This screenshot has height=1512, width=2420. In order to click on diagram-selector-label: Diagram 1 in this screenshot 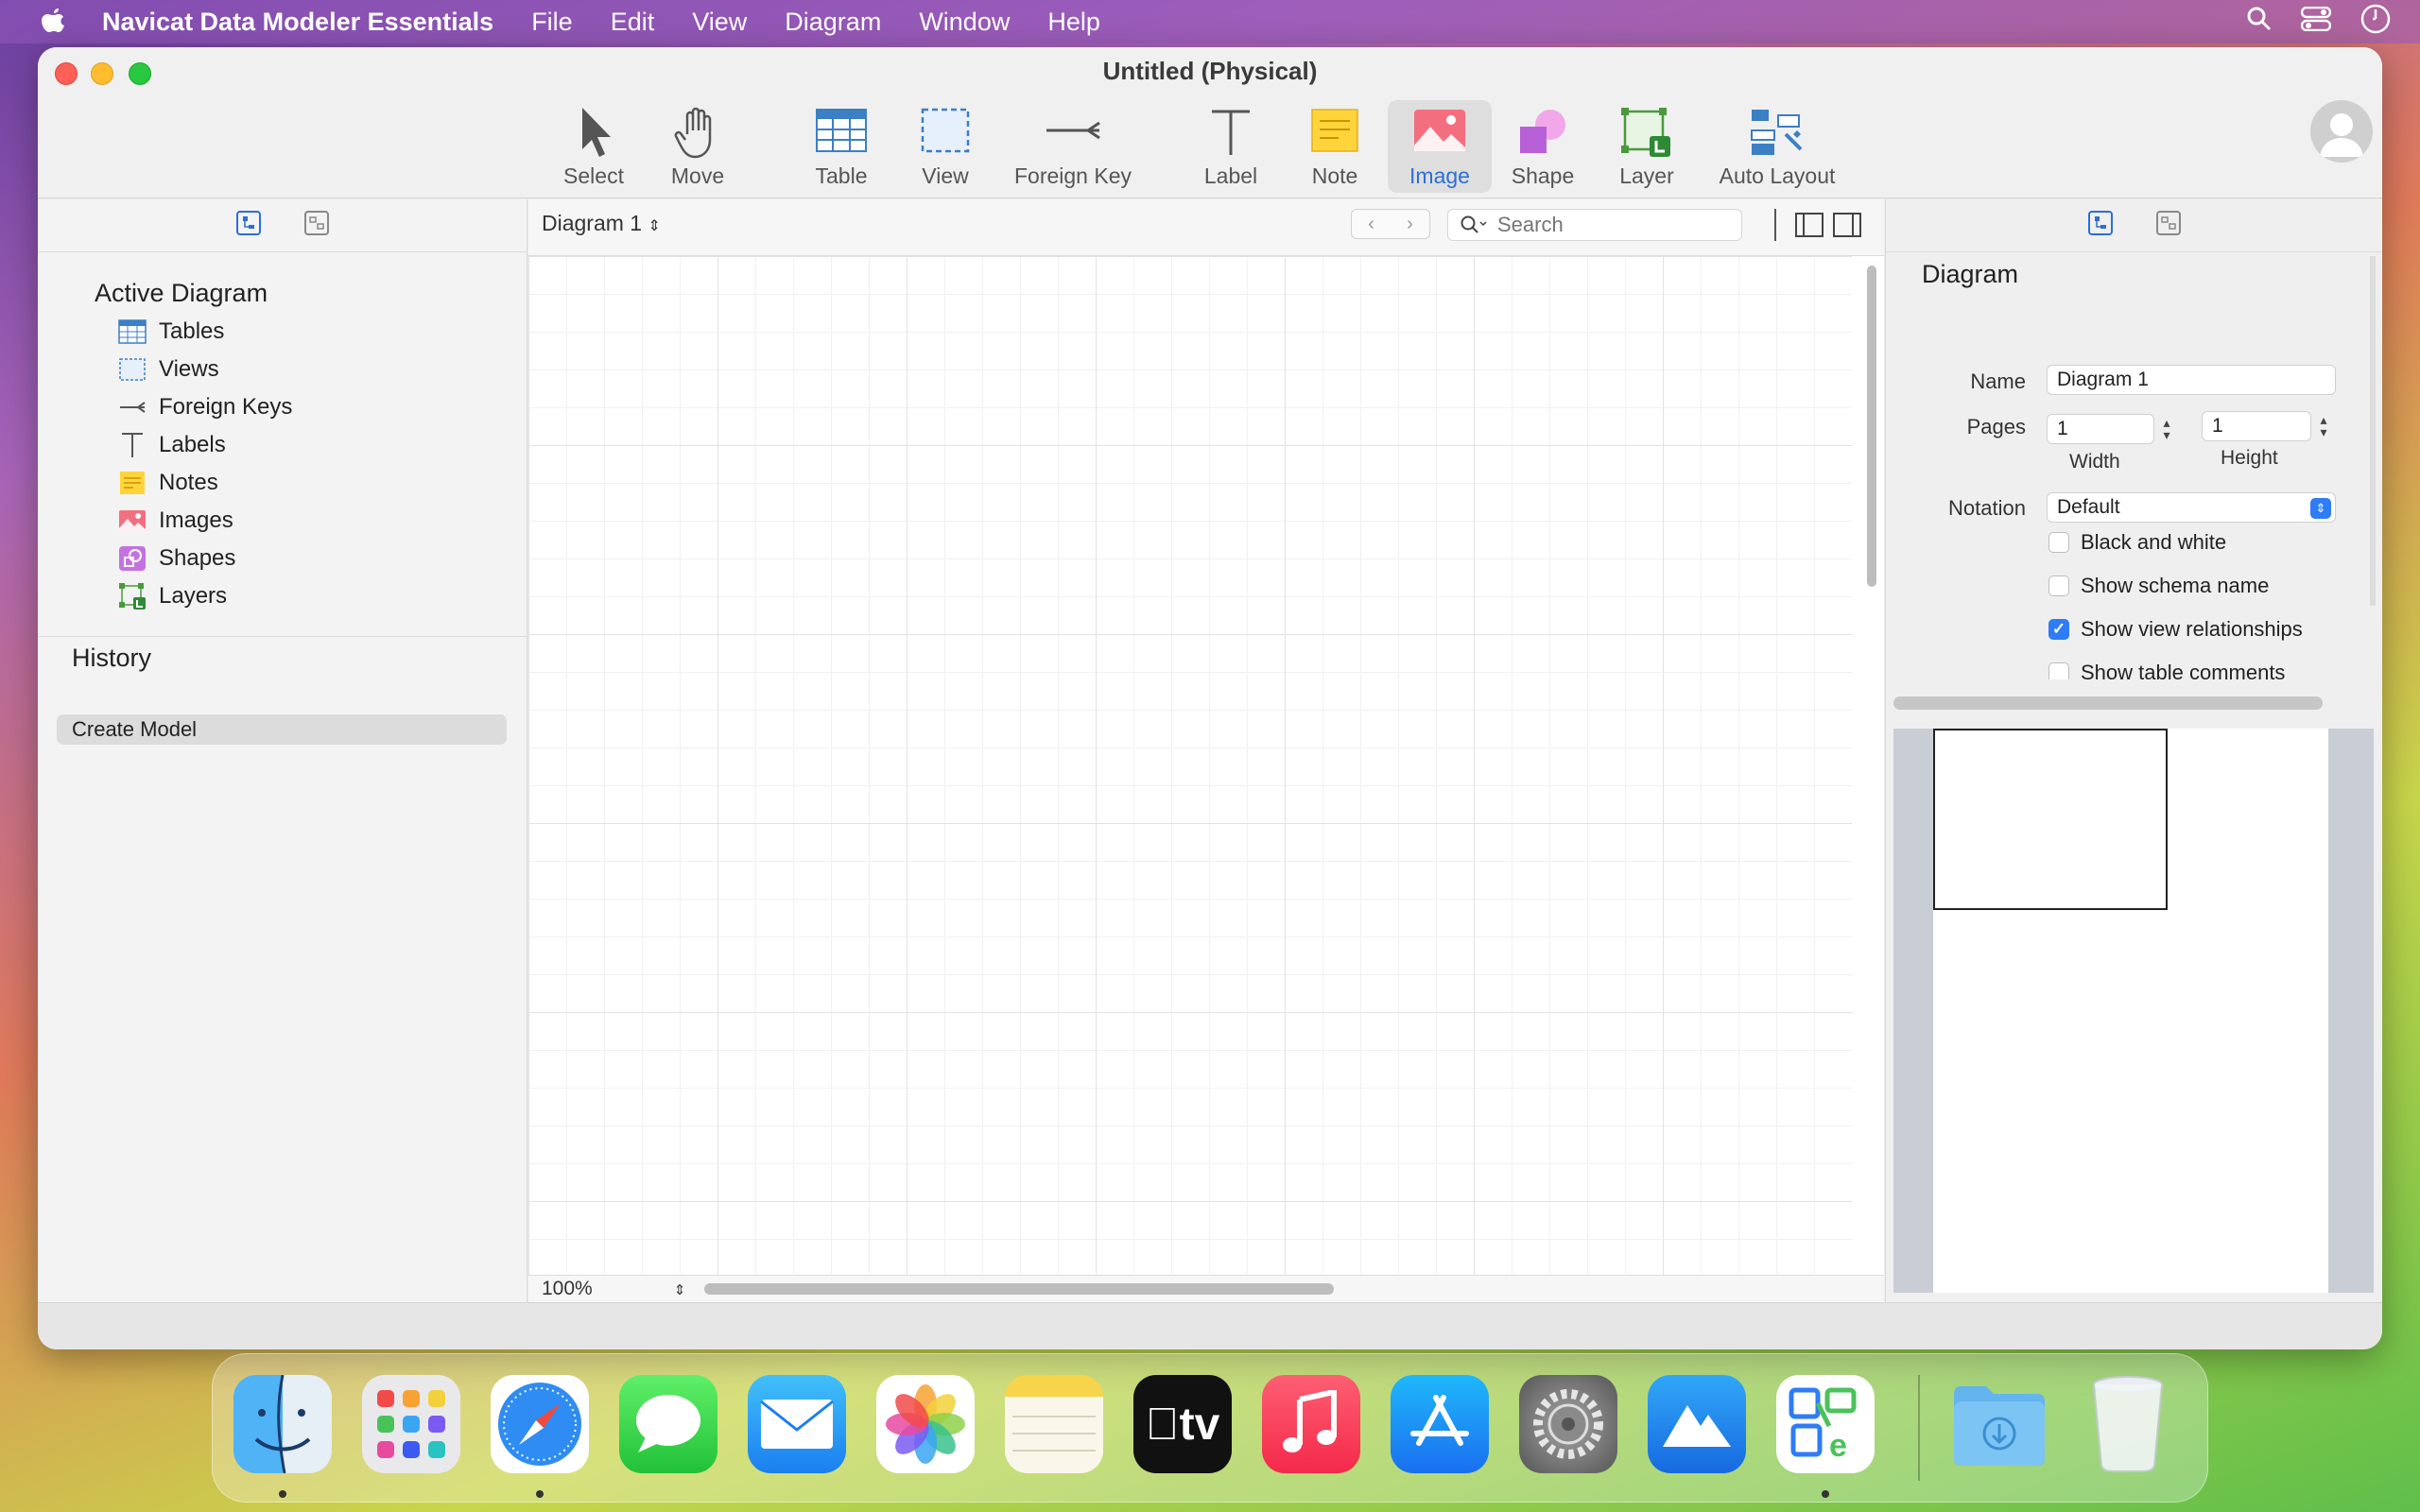, I will do `click(592, 223)`.